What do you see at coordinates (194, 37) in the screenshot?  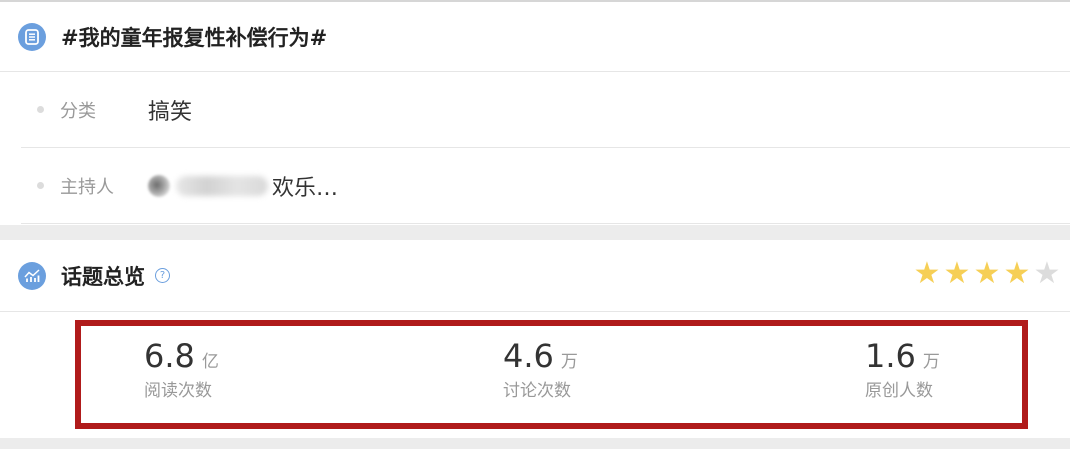 I see `topic-title: #我的童年报复性补偿行为#` at bounding box center [194, 37].